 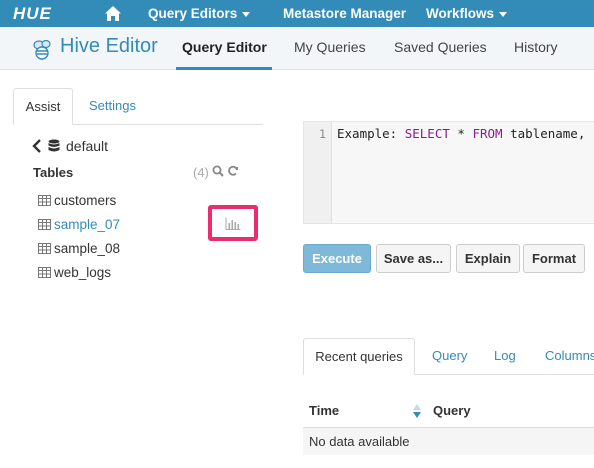 I want to click on nav-query-editors: Query Editors, so click(x=199, y=13).